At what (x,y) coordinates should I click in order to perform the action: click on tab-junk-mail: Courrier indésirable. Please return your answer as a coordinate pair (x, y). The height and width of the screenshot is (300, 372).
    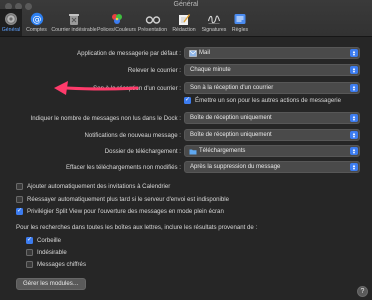
    Looking at the image, I should click on (74, 22).